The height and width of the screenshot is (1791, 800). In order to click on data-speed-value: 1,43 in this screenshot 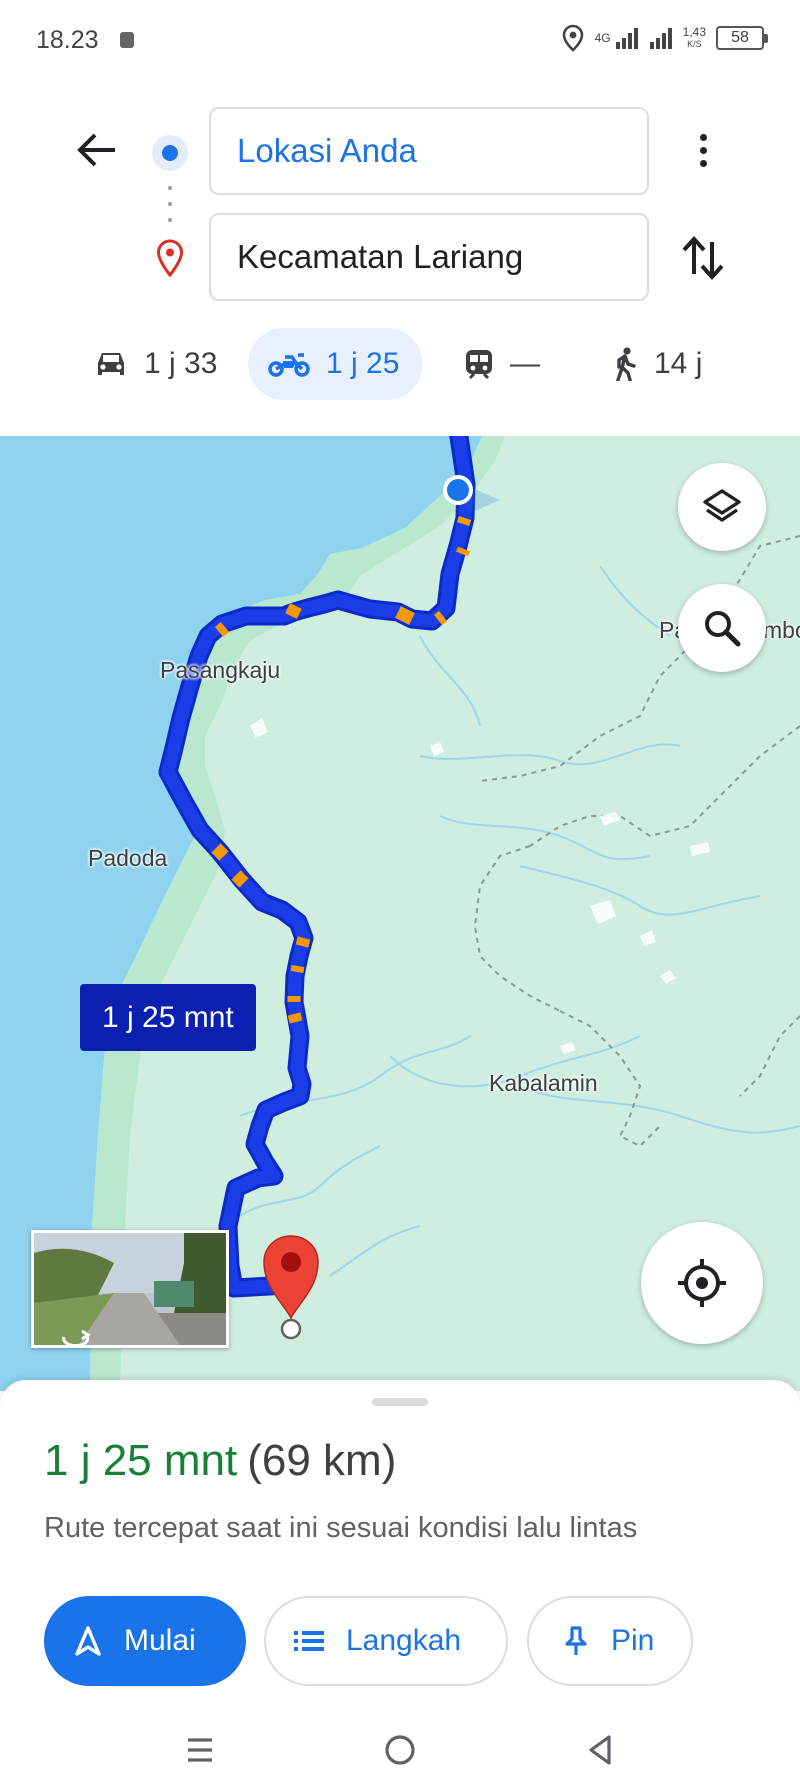, I will do `click(694, 32)`.